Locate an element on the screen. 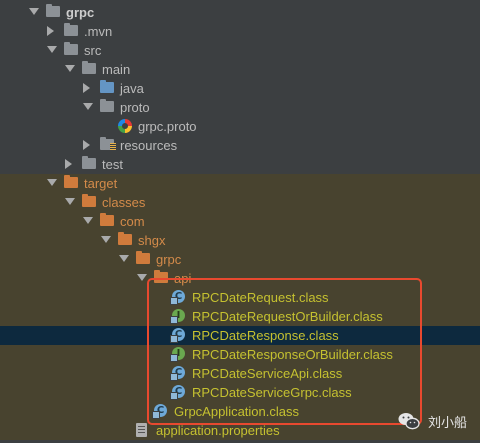 Image resolution: width=480 pixels, height=443 pixels. tree-row-label: shgx is located at coordinates (152, 240).